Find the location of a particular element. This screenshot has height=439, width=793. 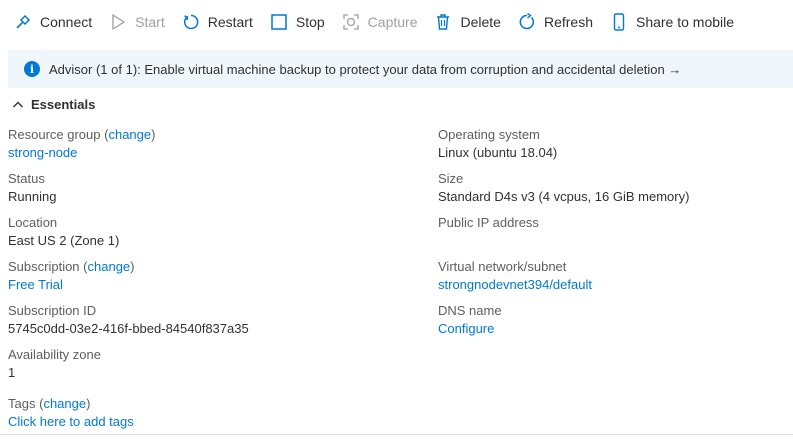

public-ip-field: Public IP address is located at coordinates (563, 236).